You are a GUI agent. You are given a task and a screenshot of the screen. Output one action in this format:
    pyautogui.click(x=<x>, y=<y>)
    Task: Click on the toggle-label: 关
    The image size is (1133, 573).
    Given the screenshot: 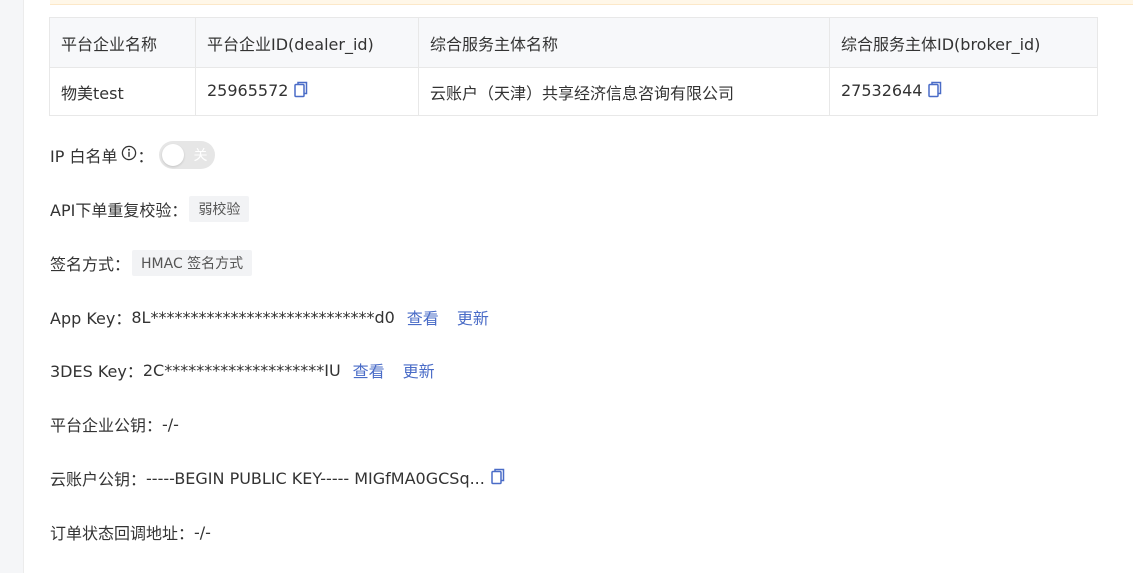 What is the action you would take?
    pyautogui.click(x=200, y=156)
    